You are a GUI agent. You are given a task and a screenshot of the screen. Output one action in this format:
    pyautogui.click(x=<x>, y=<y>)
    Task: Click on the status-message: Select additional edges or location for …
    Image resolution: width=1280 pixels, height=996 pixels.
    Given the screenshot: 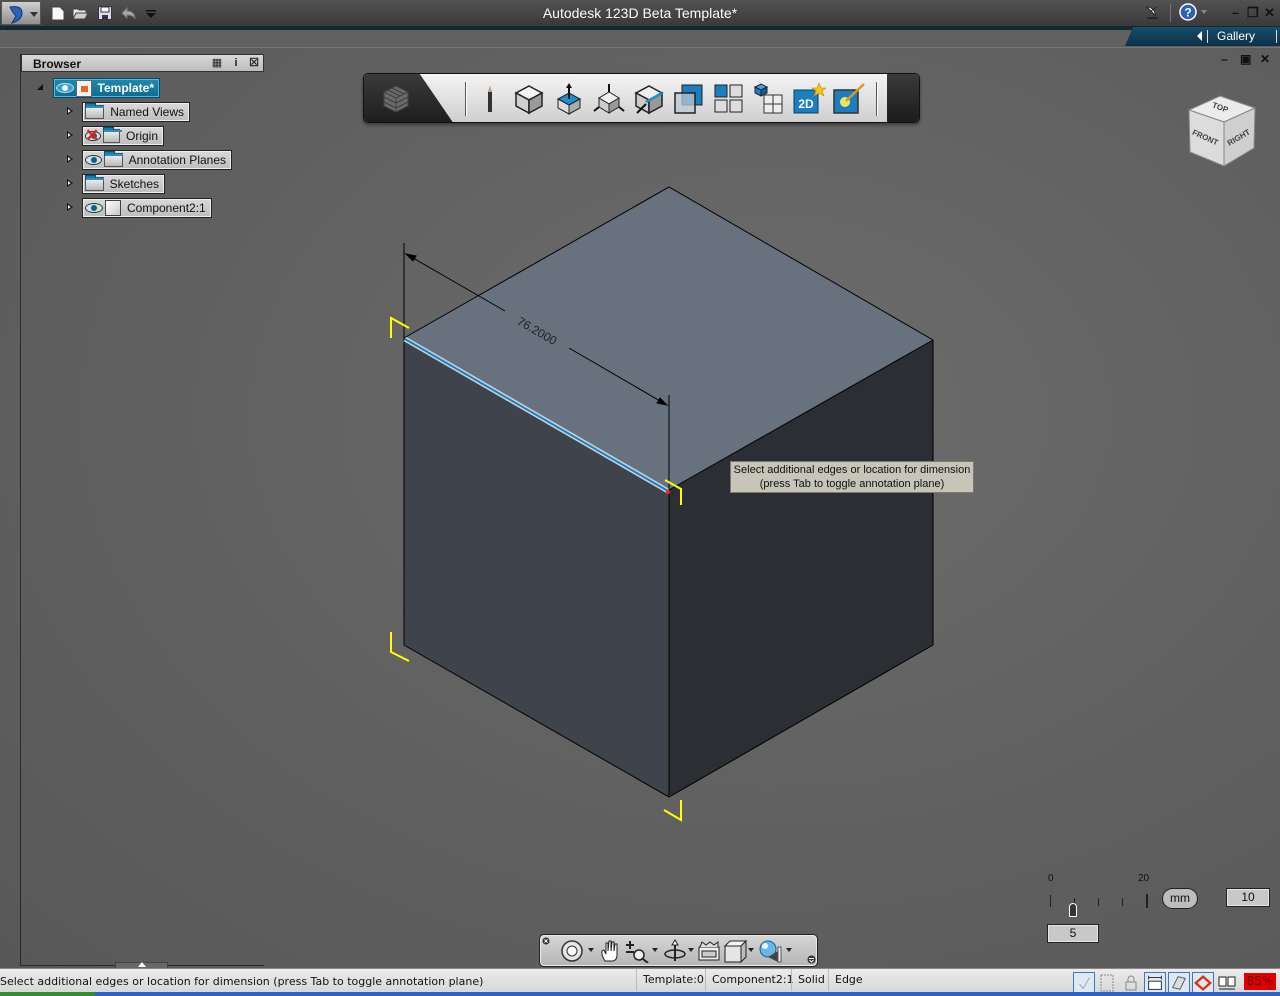 What is the action you would take?
    pyautogui.click(x=242, y=981)
    